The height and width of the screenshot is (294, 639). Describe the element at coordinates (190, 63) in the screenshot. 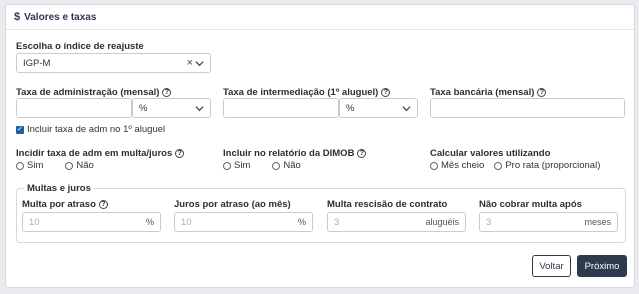

I see `clear-icon: ×` at that location.